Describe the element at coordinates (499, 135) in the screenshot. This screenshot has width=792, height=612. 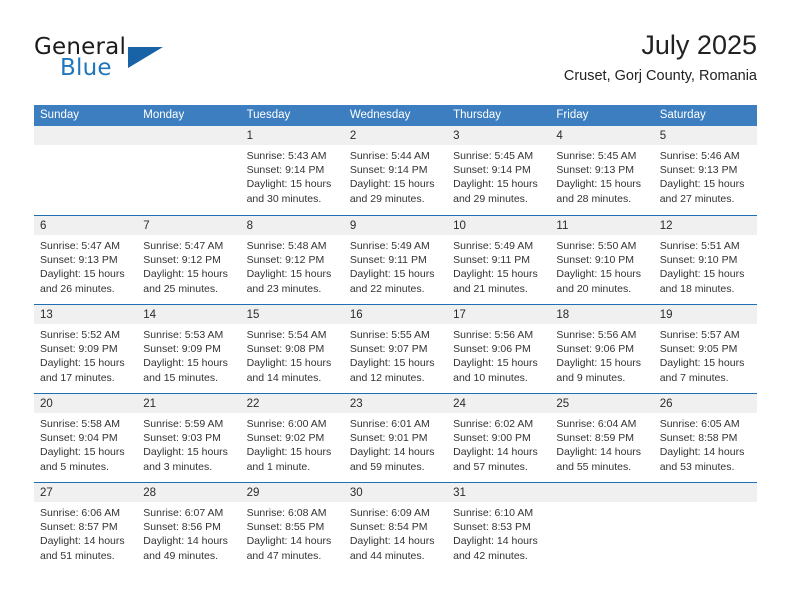
I see `day-number-strip: 3` at that location.